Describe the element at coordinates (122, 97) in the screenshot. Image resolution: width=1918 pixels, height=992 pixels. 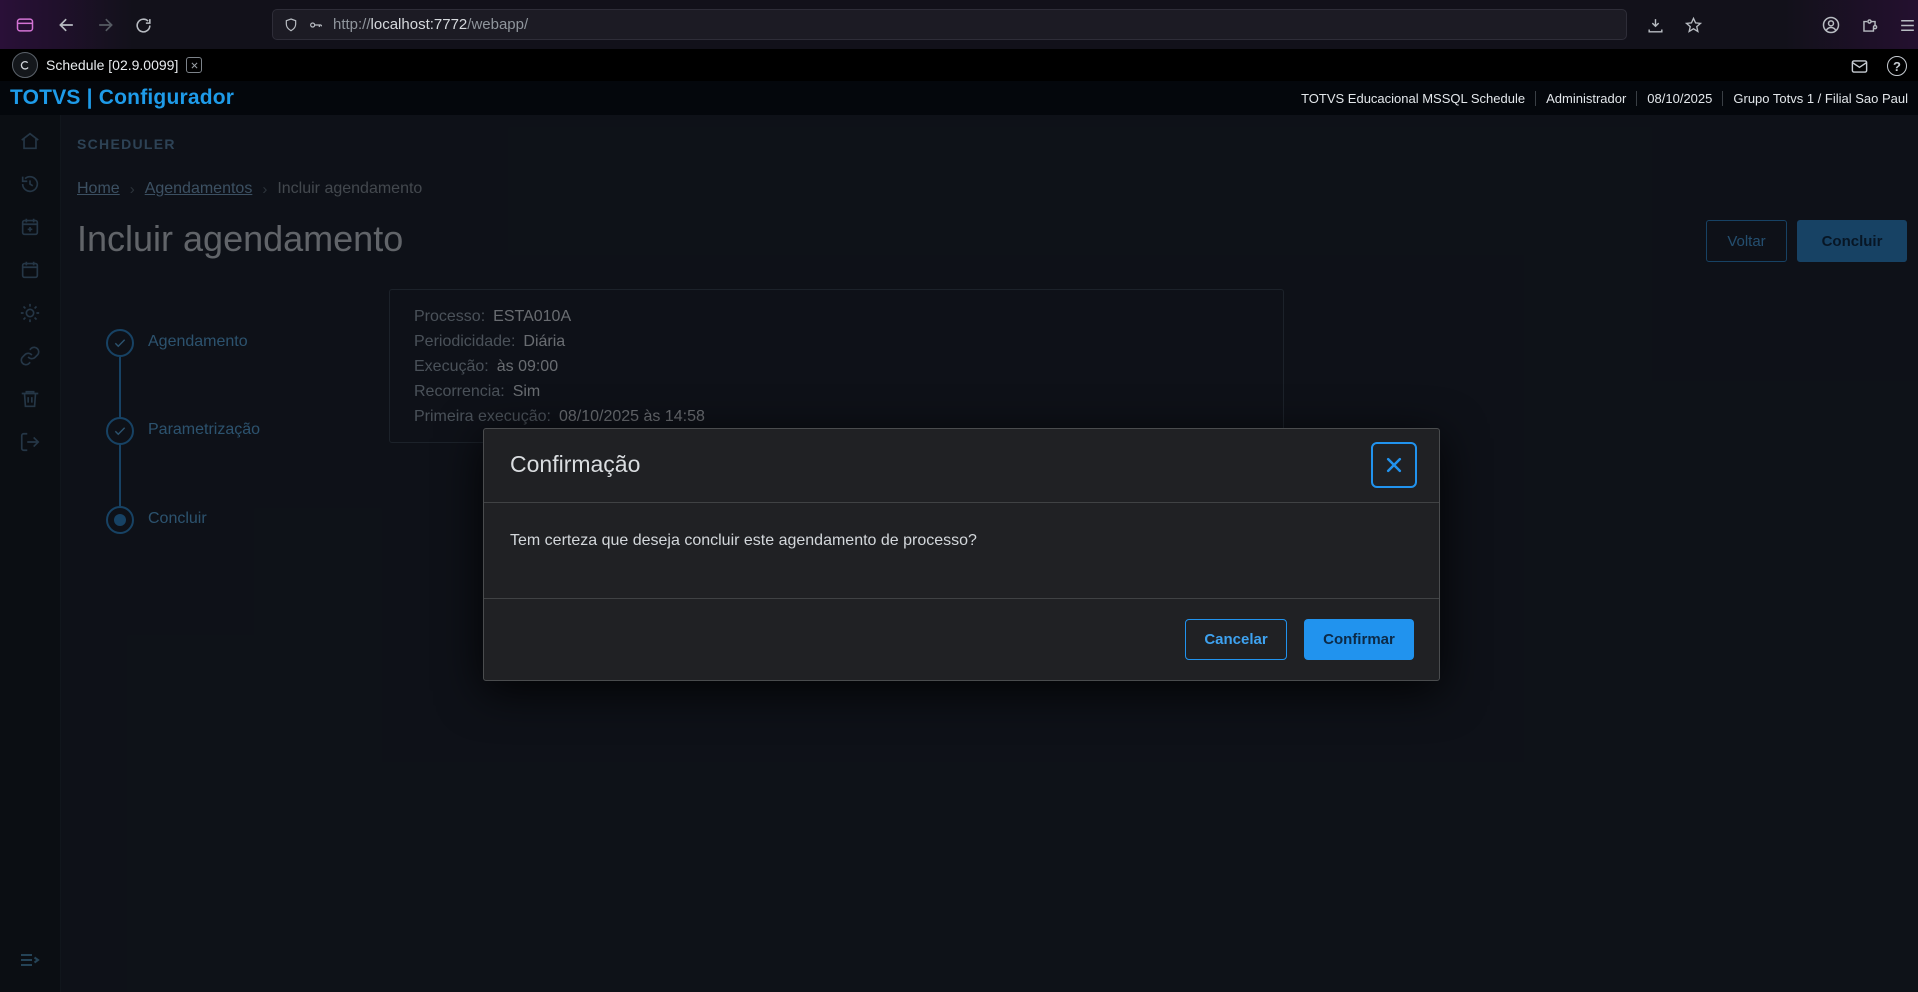
I see `brand-title: TOTVS | Configurador` at that location.